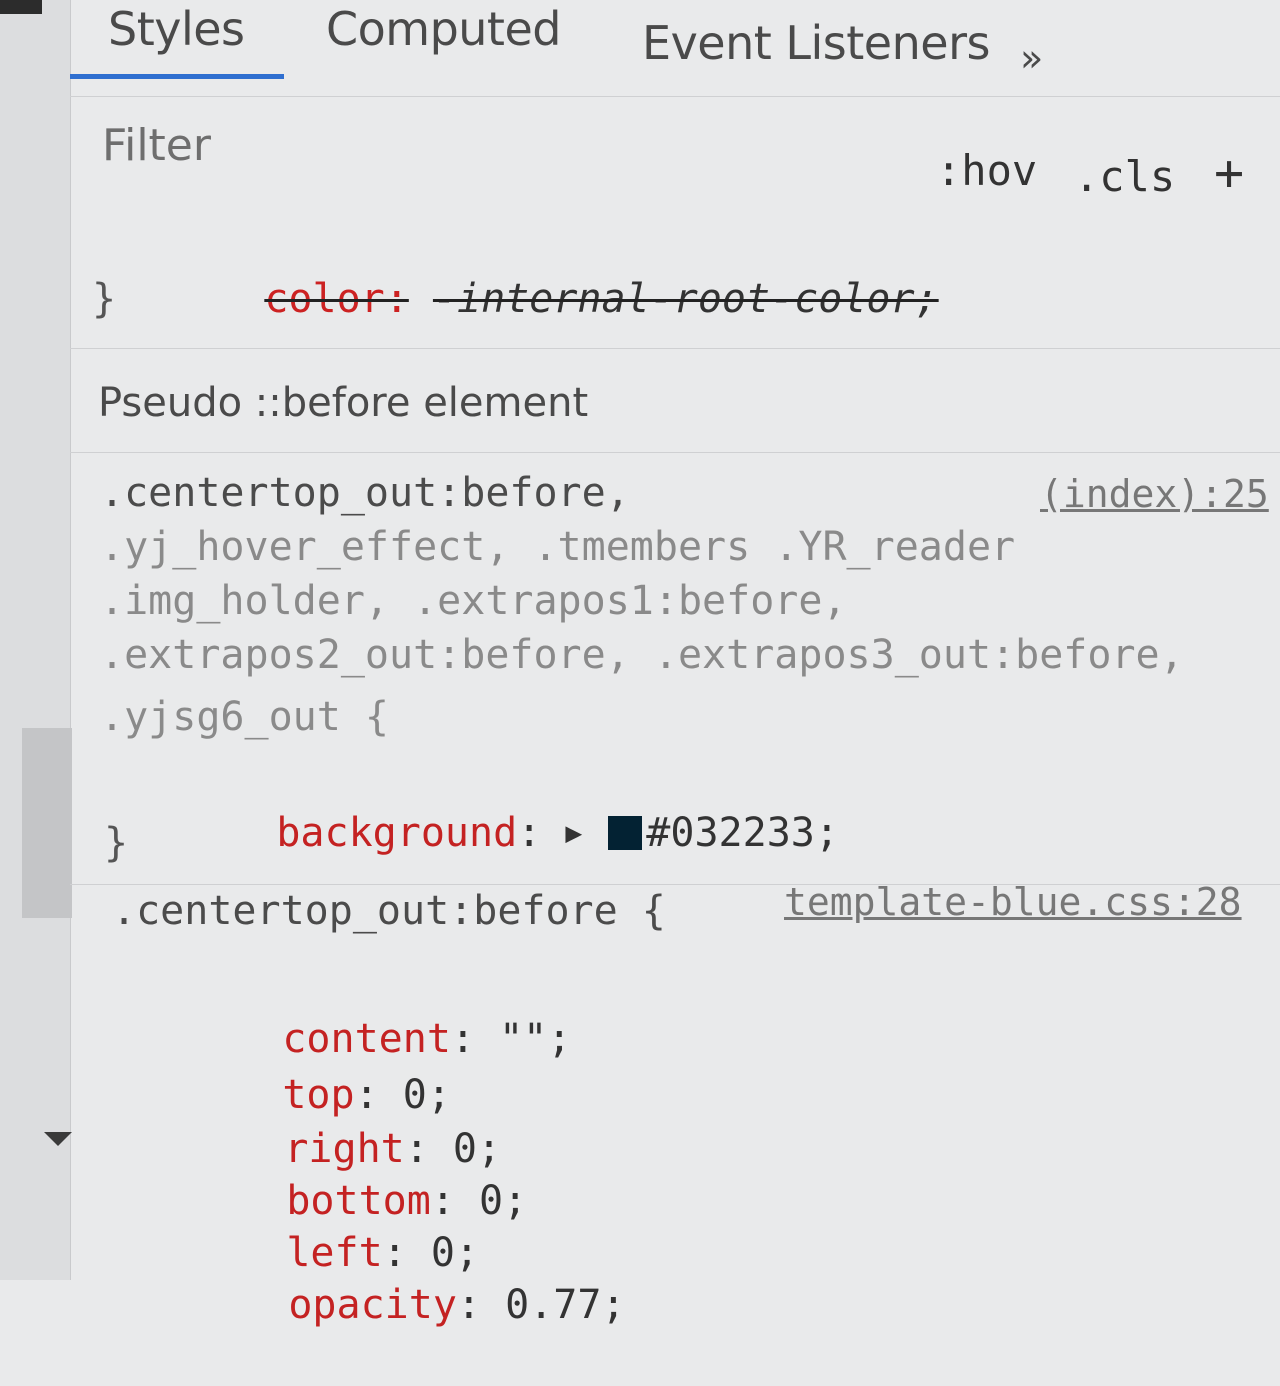 Image resolution: width=1280 pixels, height=1386 pixels. I want to click on property-name: opacity, so click(372, 1305).